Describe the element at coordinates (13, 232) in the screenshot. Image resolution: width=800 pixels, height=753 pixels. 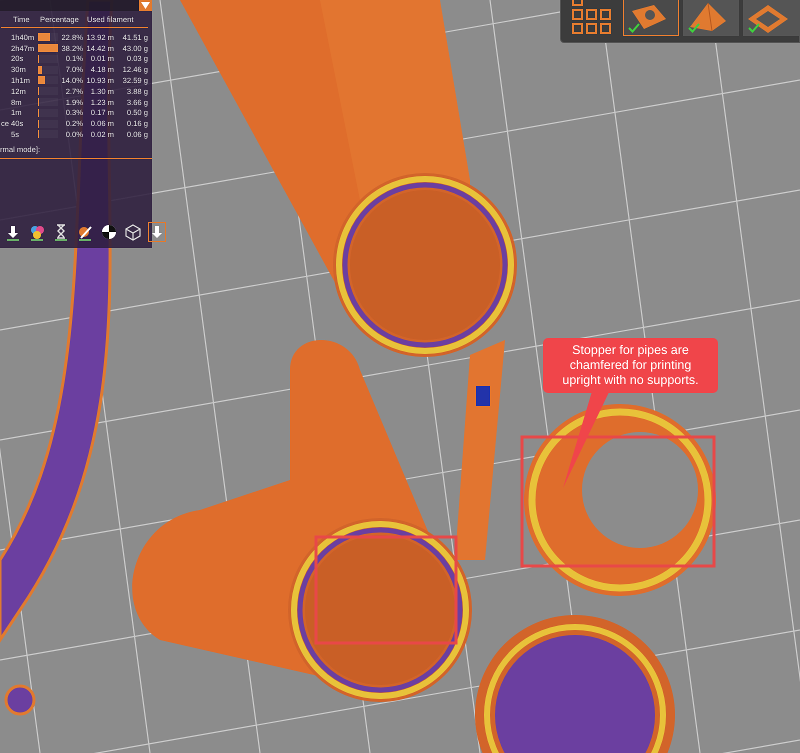
I see `arrow-down-icon` at that location.